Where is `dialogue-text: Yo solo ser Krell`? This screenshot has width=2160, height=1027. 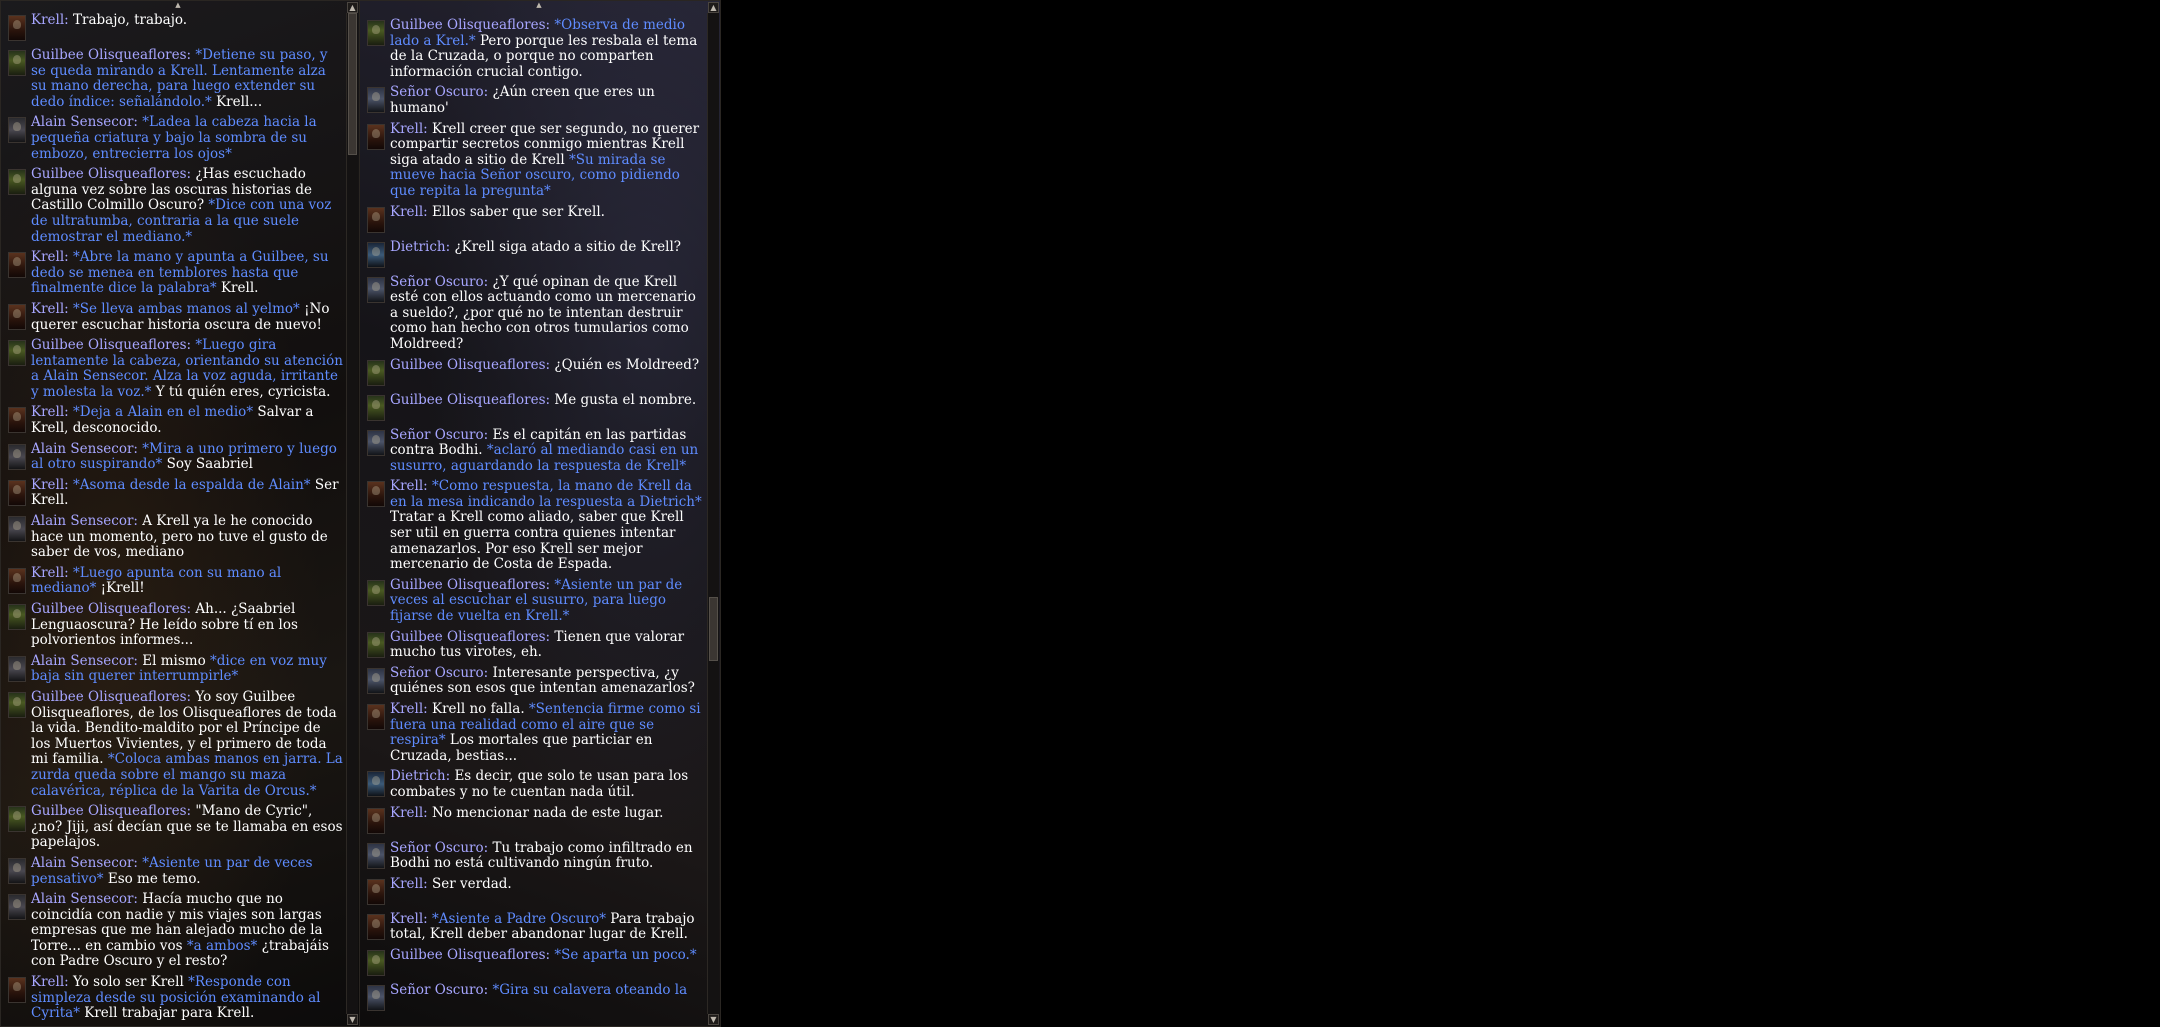 dialogue-text: Yo solo ser Krell is located at coordinates (128, 982).